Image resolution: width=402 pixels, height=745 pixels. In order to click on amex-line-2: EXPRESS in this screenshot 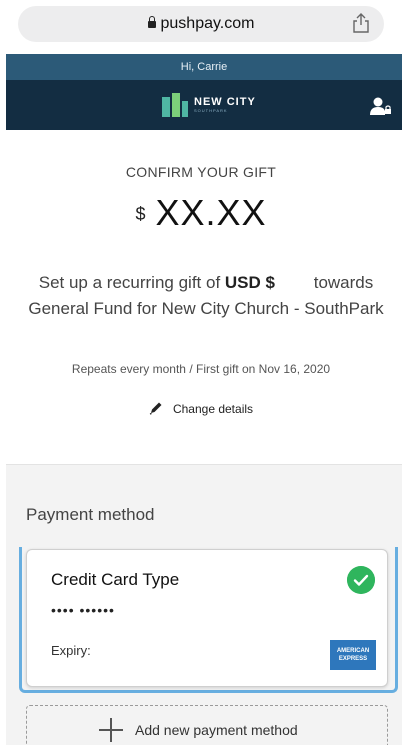, I will do `click(353, 659)`.